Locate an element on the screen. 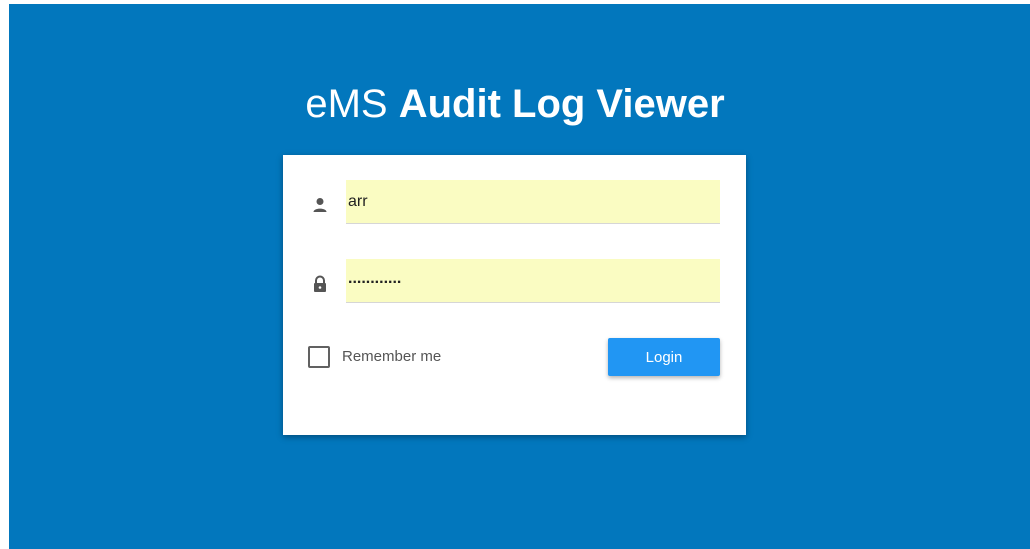  page-title: eMS Audit Log Viewer is located at coordinates (515, 104).